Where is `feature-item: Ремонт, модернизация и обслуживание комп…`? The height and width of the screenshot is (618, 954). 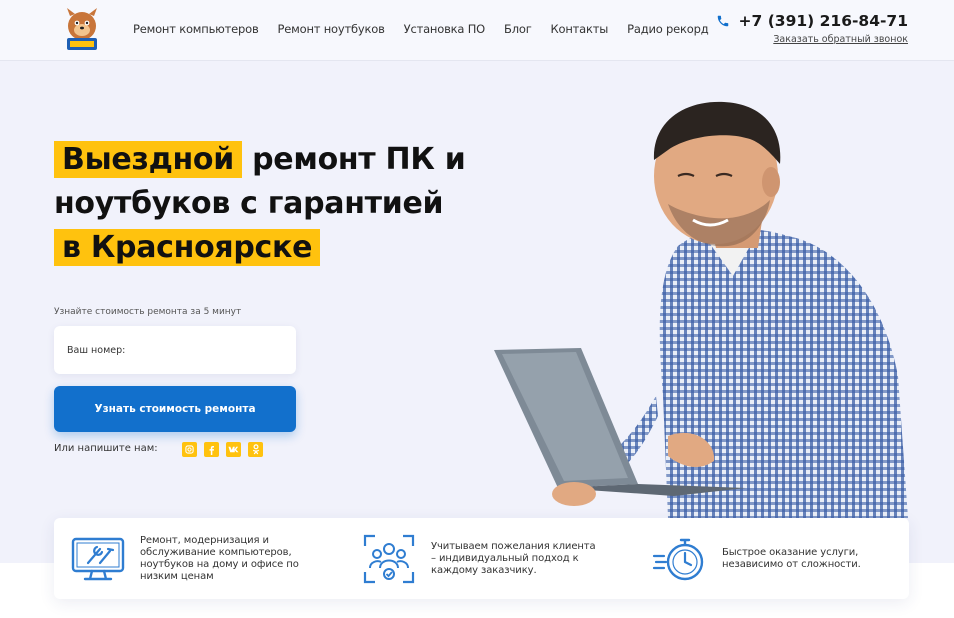 feature-item: Ремонт, модернизация и обслуживание комп… is located at coordinates (193, 558).